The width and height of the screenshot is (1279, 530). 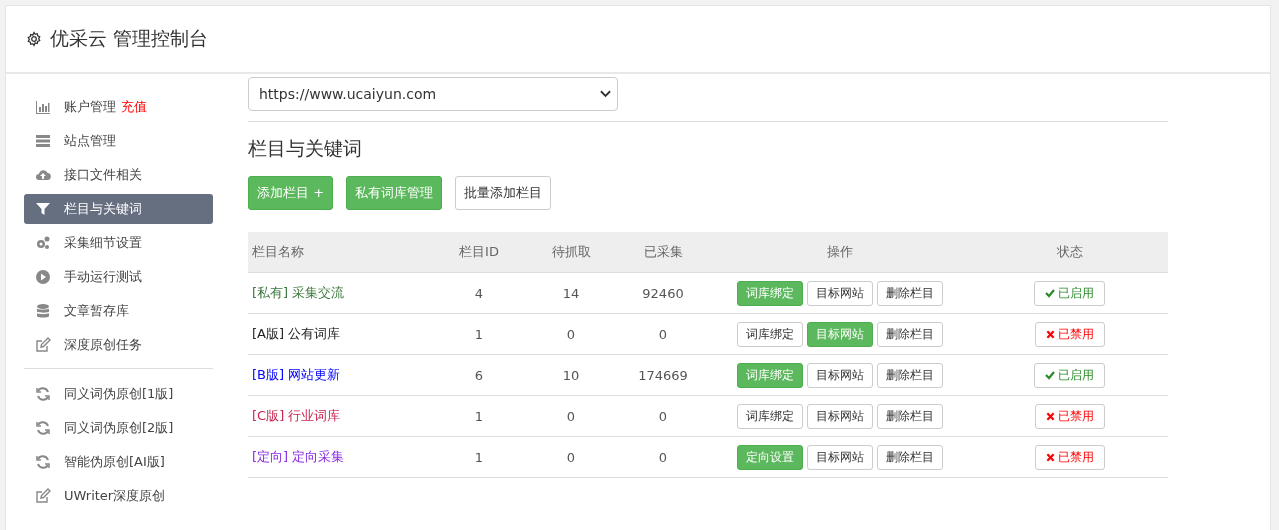 I want to click on table-cell: 10, so click(x=571, y=375).